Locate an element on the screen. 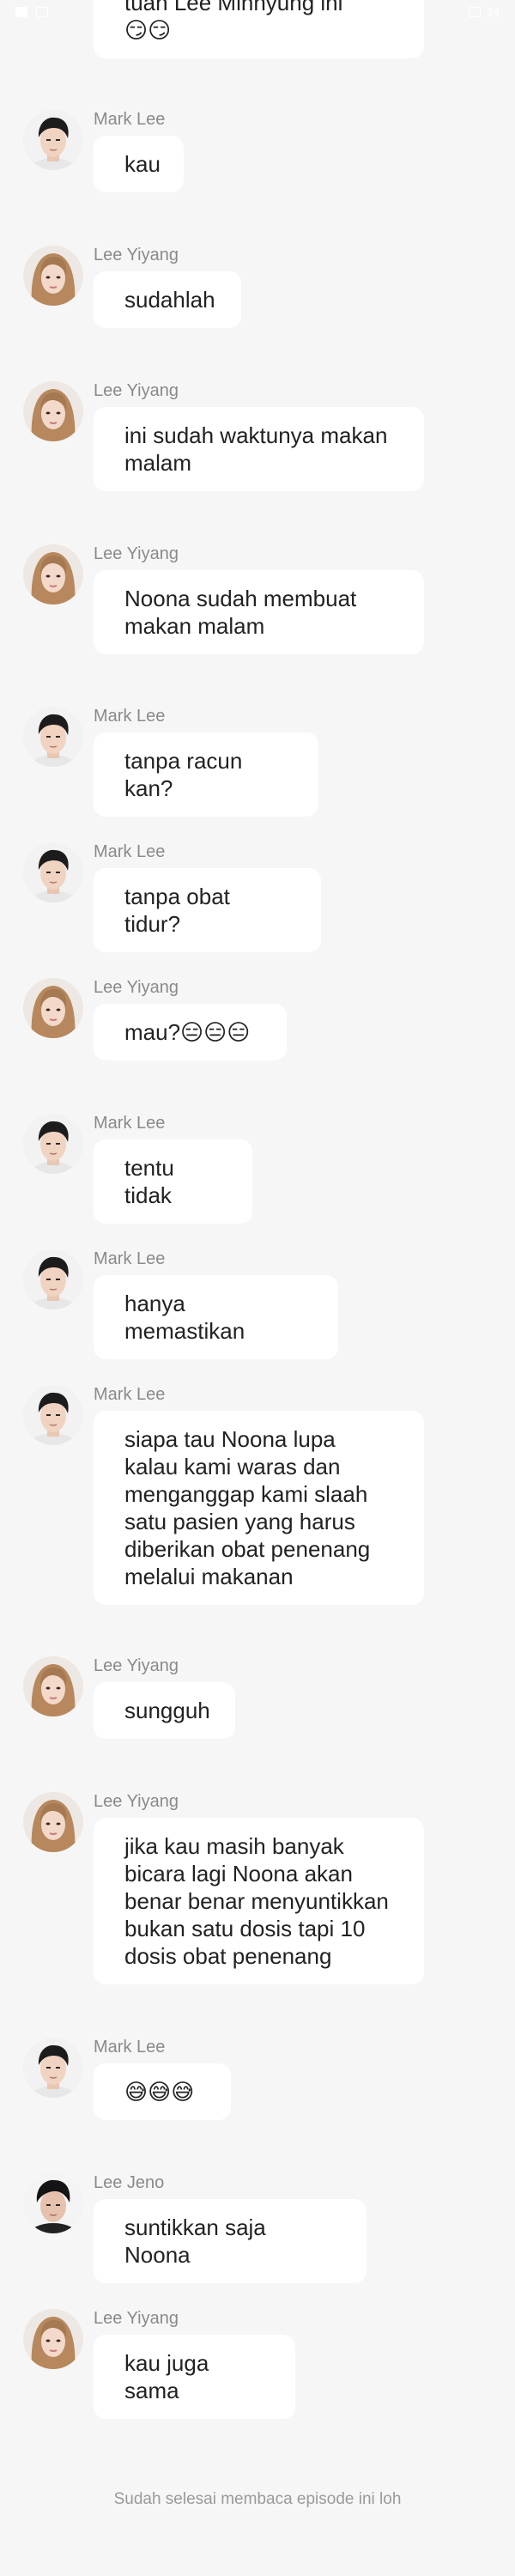  message-bubble: 😅😅😅 is located at coordinates (162, 2091).